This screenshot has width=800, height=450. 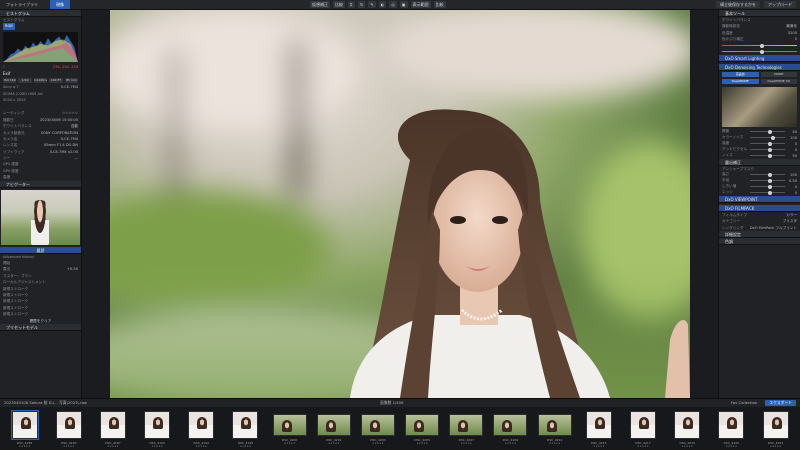 I want to click on denoise-tab-deepprime: DeepPRIME, so click(x=740, y=81).